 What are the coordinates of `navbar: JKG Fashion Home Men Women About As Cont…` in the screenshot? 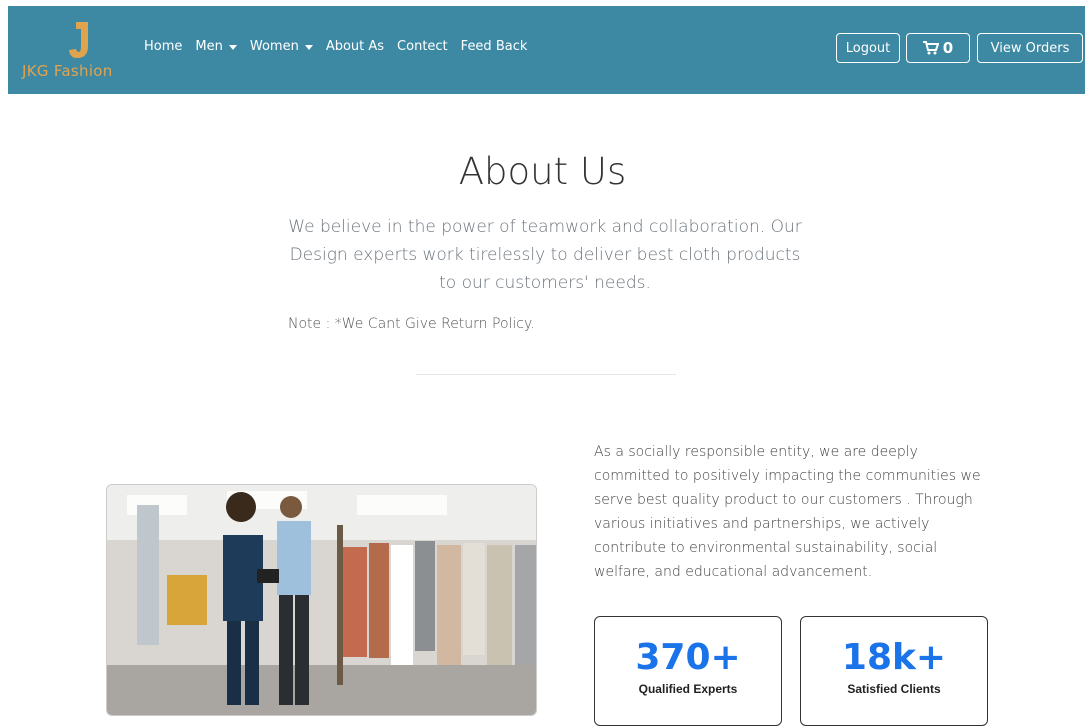 It's located at (546, 50).